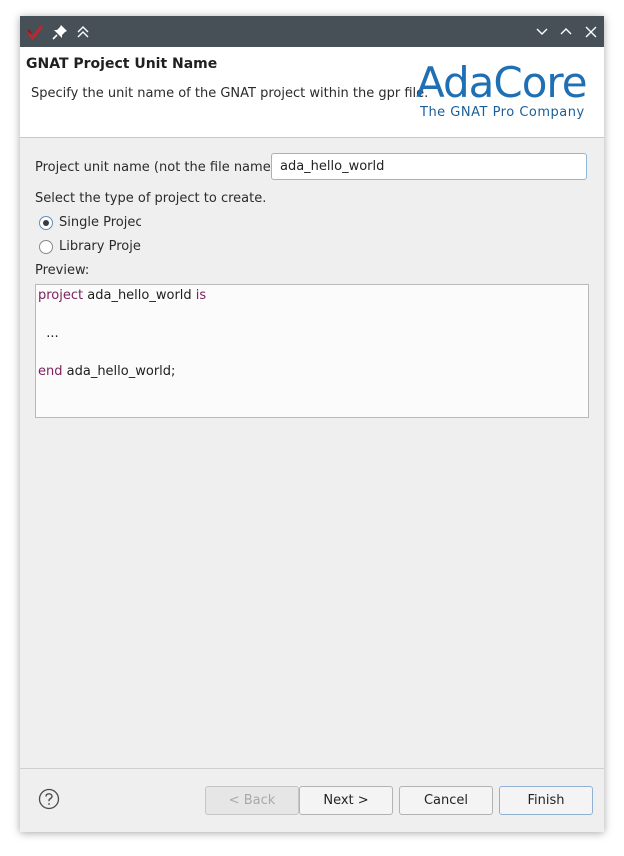 The image size is (624, 856). Describe the element at coordinates (49, 799) in the screenshot. I see `help-icon` at that location.